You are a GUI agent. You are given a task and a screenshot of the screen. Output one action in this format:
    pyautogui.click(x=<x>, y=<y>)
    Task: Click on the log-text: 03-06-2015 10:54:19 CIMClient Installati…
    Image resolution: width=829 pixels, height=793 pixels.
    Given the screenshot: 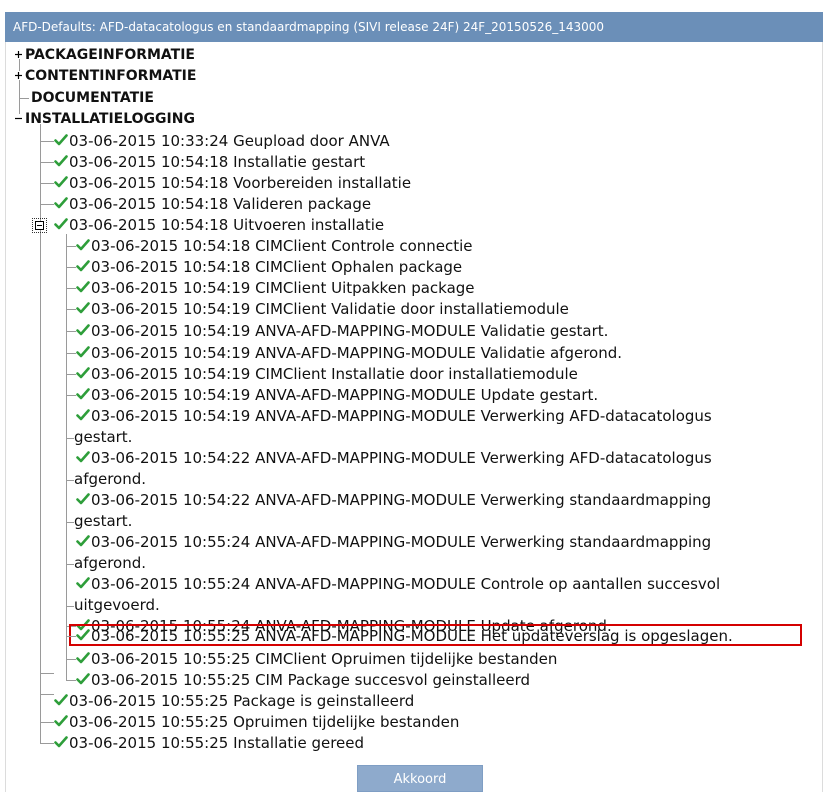 What is the action you would take?
    pyautogui.click(x=334, y=374)
    